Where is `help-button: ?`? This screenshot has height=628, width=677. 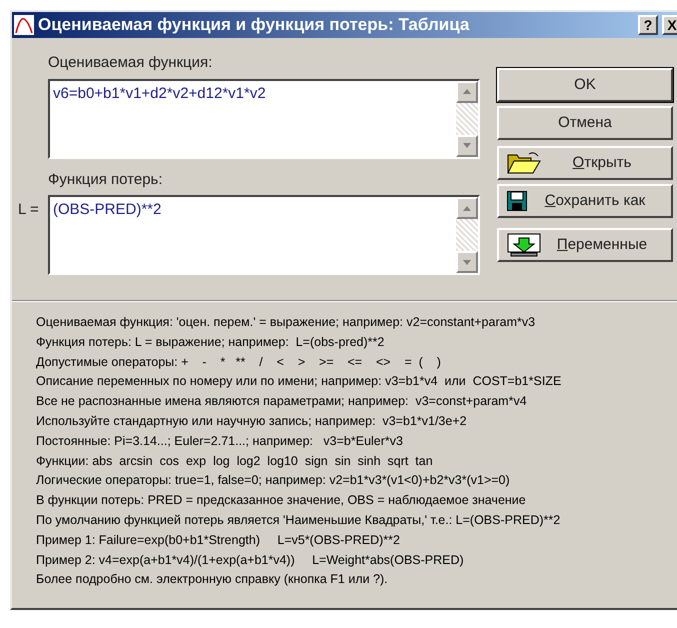 help-button: ? is located at coordinates (648, 25).